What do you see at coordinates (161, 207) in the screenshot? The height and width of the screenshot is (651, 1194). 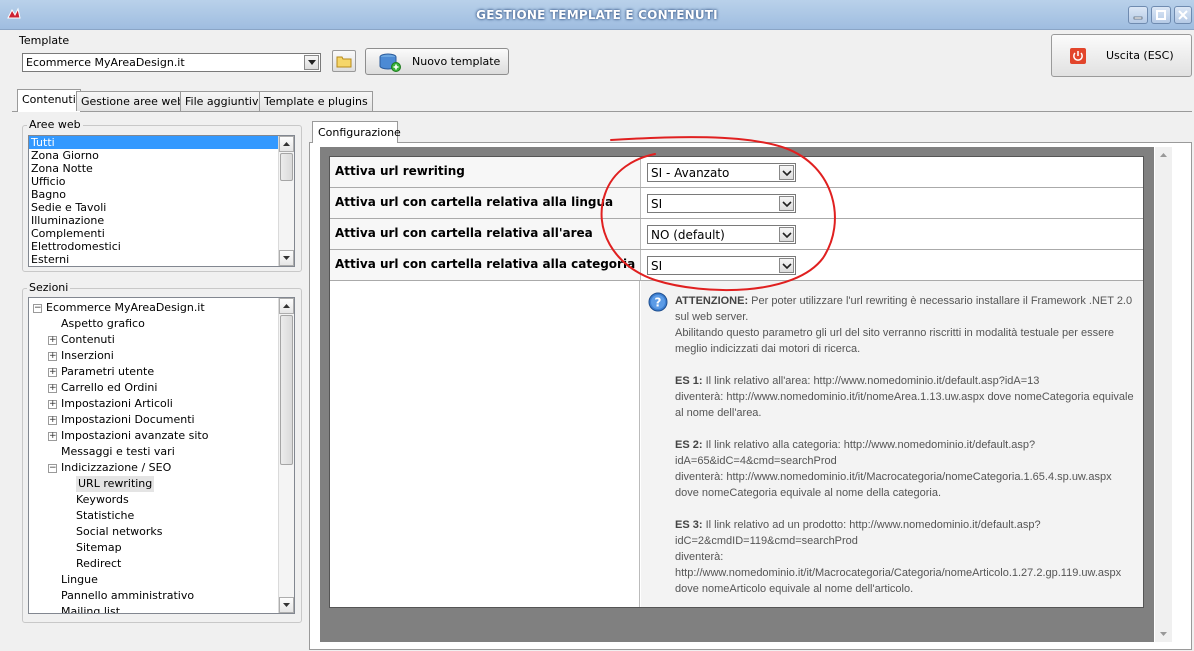 I see `list-item: Sedie e Tavoli` at bounding box center [161, 207].